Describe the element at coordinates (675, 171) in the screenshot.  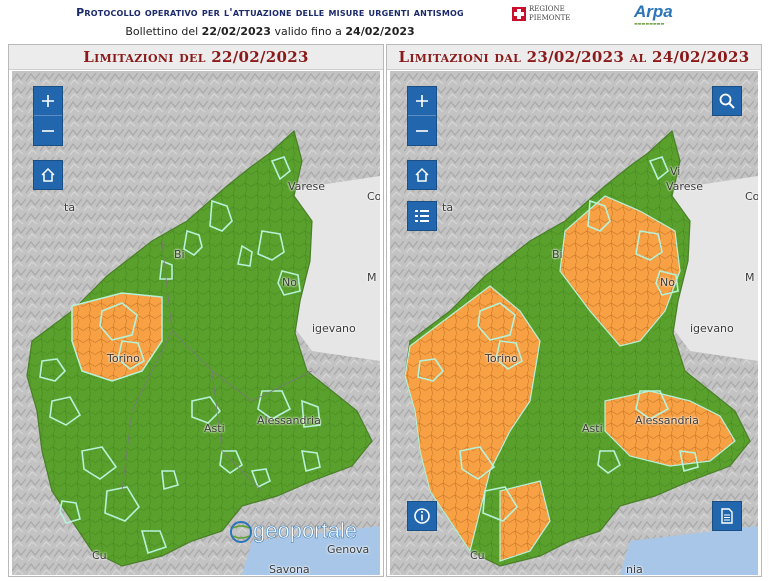
I see `place-label-lugano: Vi` at that location.